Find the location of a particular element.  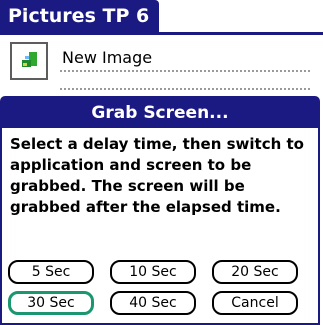

delay-button-row: 5 Sec 10 Sec 20 Sec is located at coordinates (158, 273).